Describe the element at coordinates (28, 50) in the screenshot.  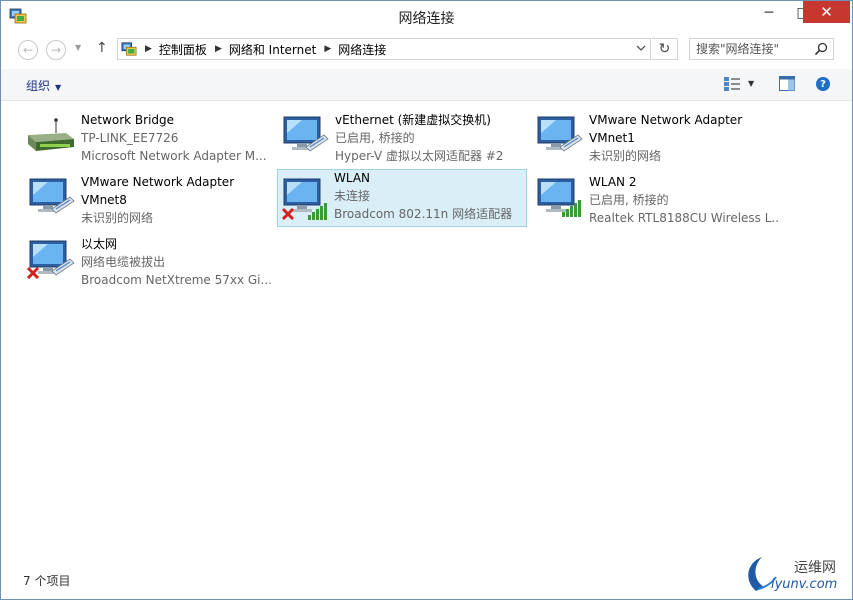
I see `back-button: ←` at that location.